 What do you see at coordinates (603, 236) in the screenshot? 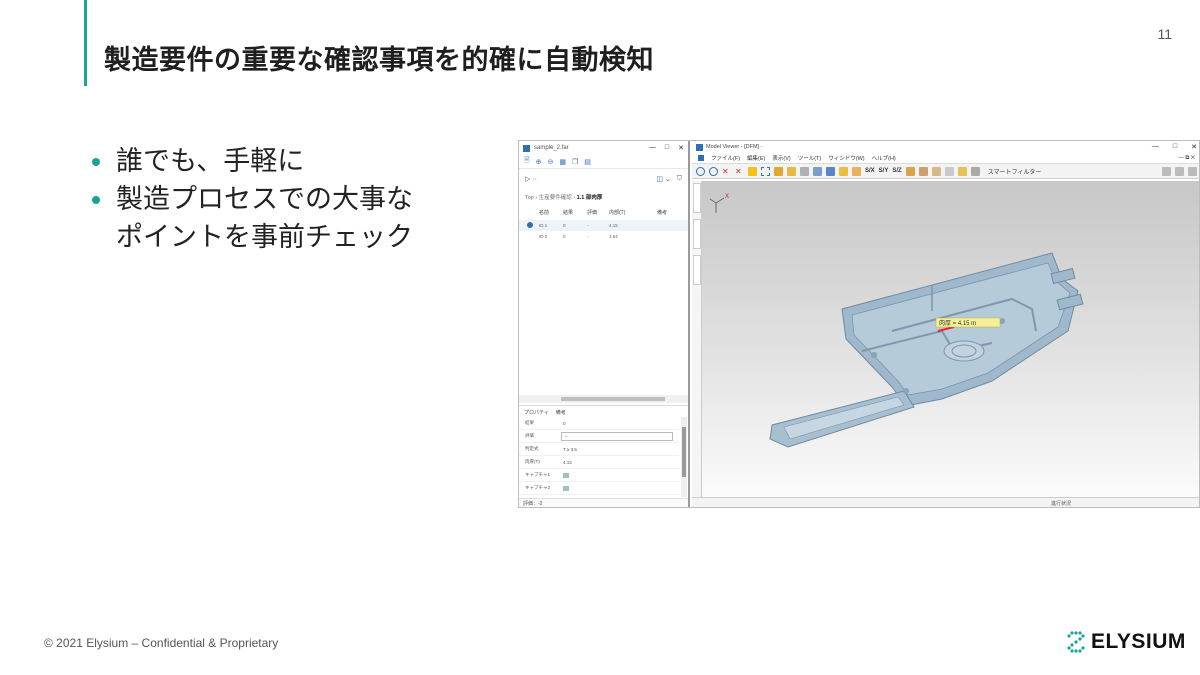
I see `table-row: ID 2 0 - 3.54` at bounding box center [603, 236].